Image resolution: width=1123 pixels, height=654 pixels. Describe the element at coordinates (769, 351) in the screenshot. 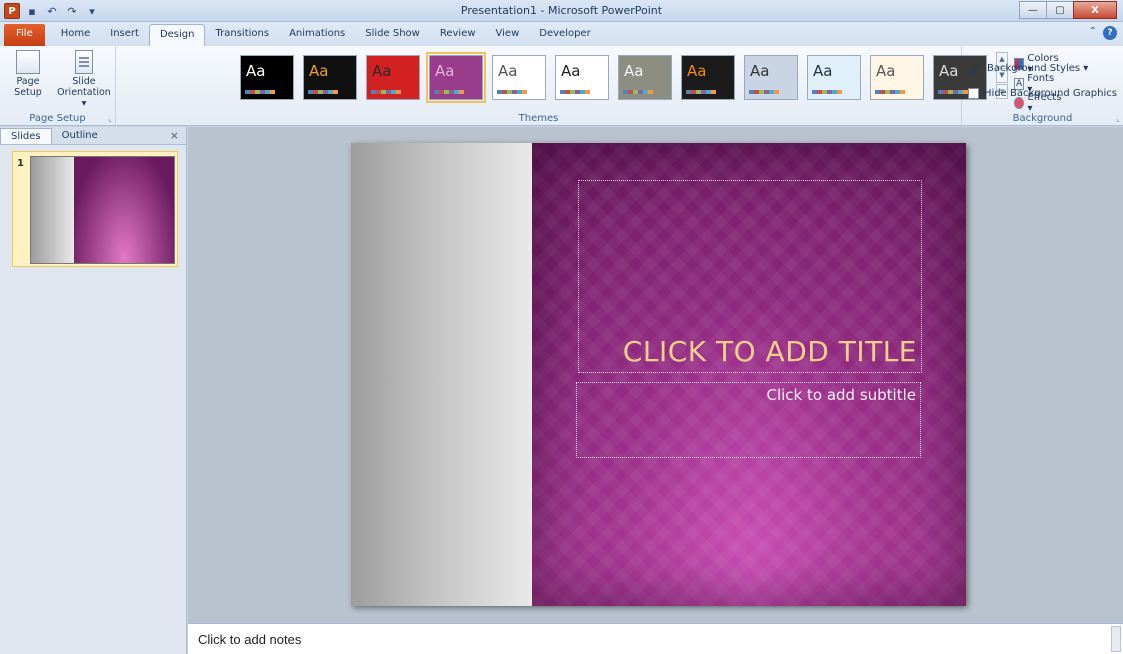

I see `title-placeholder-text: CLICK TO ADD TITLE` at that location.